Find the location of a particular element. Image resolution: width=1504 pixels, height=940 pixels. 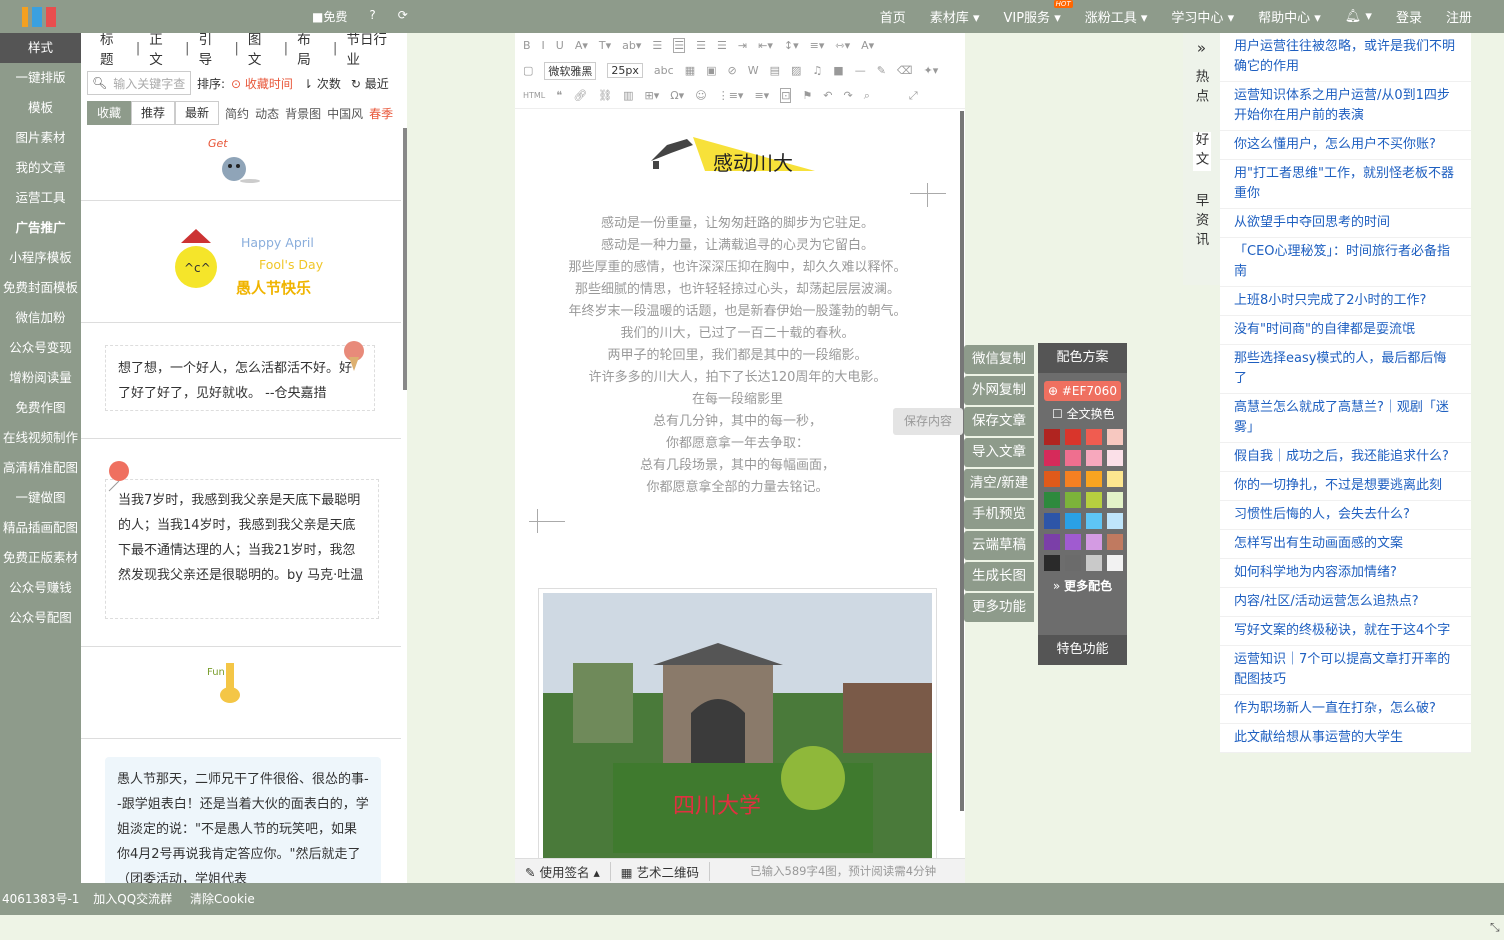

redo-icon: ↷ is located at coordinates (848, 95).